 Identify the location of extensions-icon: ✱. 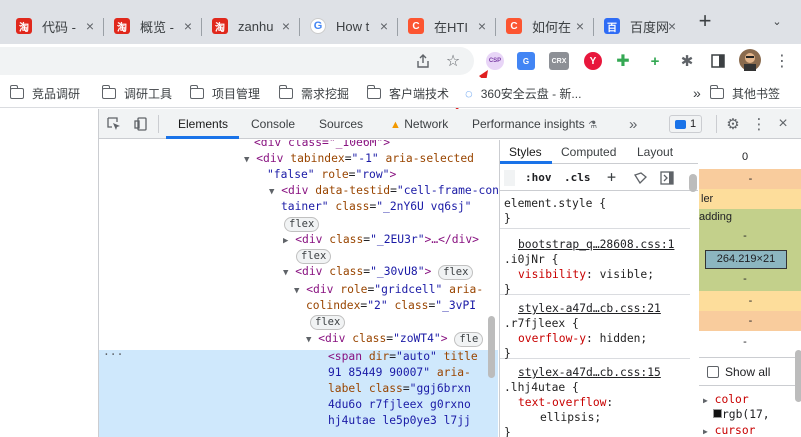
(687, 61).